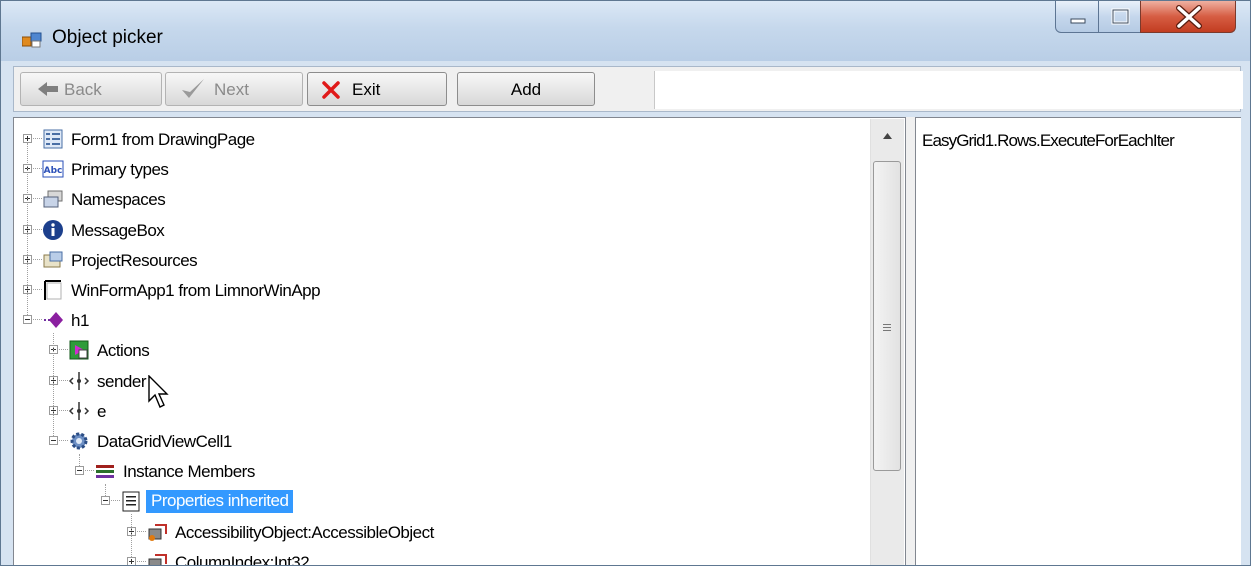 The height and width of the screenshot is (566, 1251). Describe the element at coordinates (53, 290) in the screenshot. I see `window-icon` at that location.